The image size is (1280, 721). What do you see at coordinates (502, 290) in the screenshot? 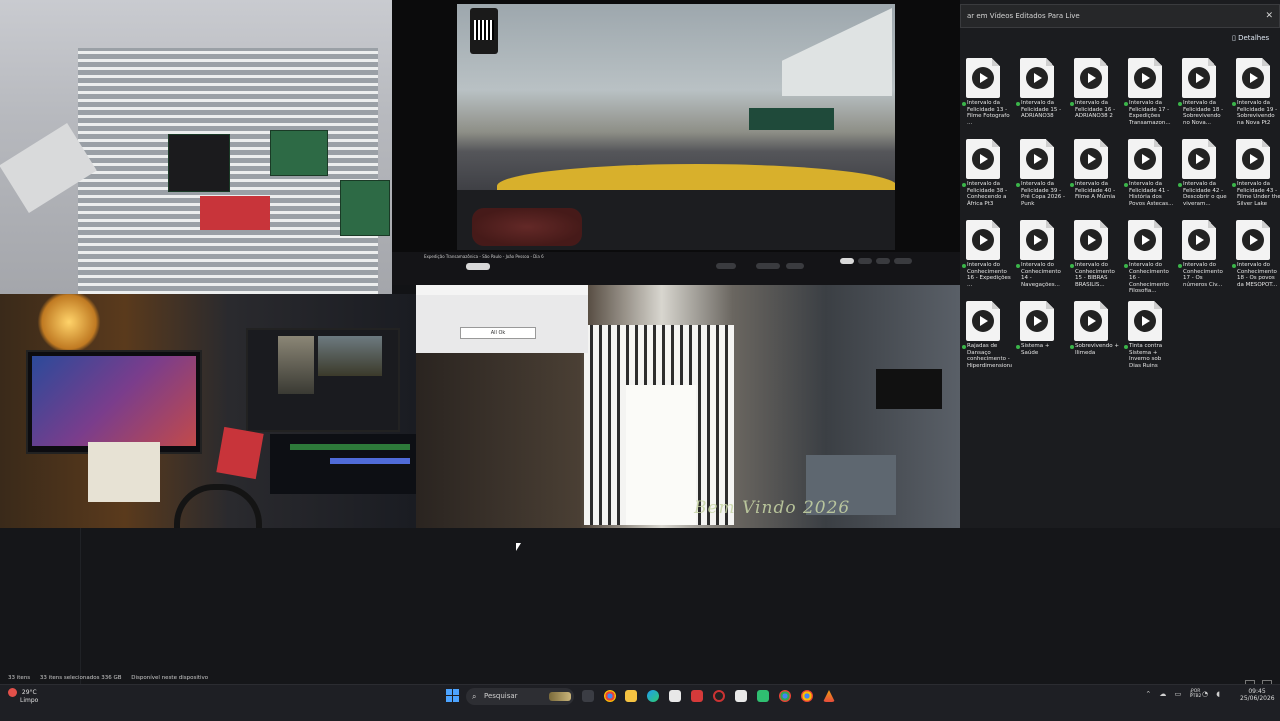
I see `dialog-title-bar` at bounding box center [502, 290].